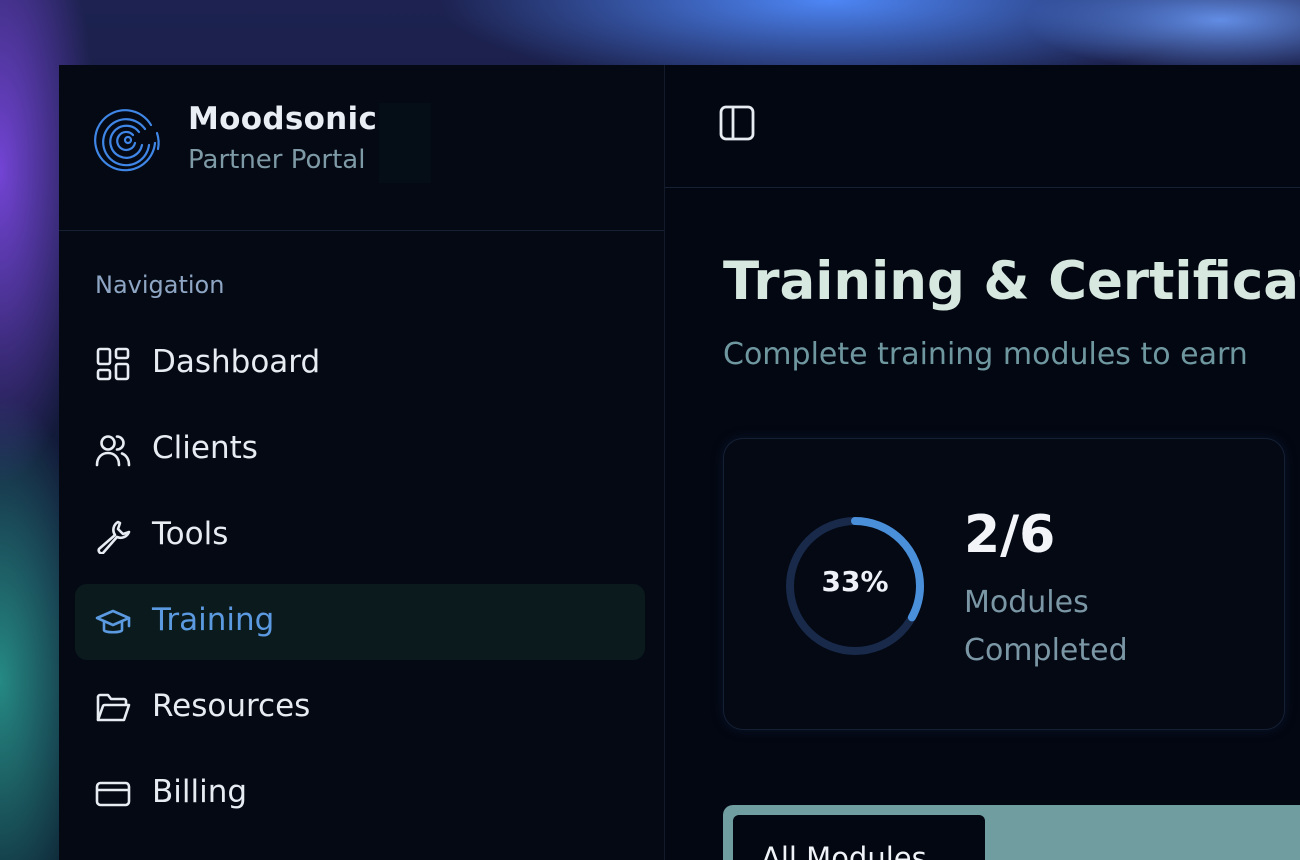  Describe the element at coordinates (844, 850) in the screenshot. I see `tab-label: All Modules` at that location.